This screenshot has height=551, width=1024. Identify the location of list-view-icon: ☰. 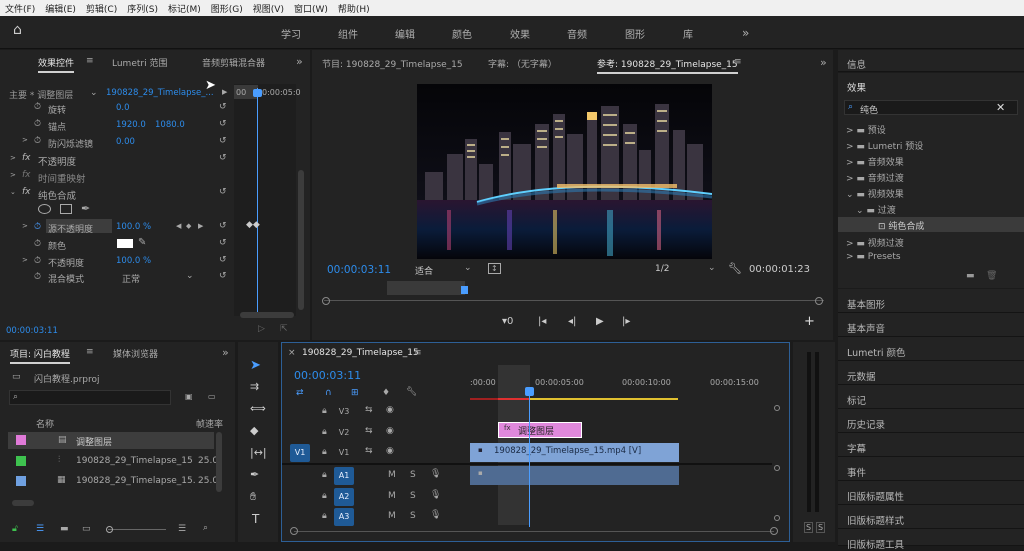
(40, 529).